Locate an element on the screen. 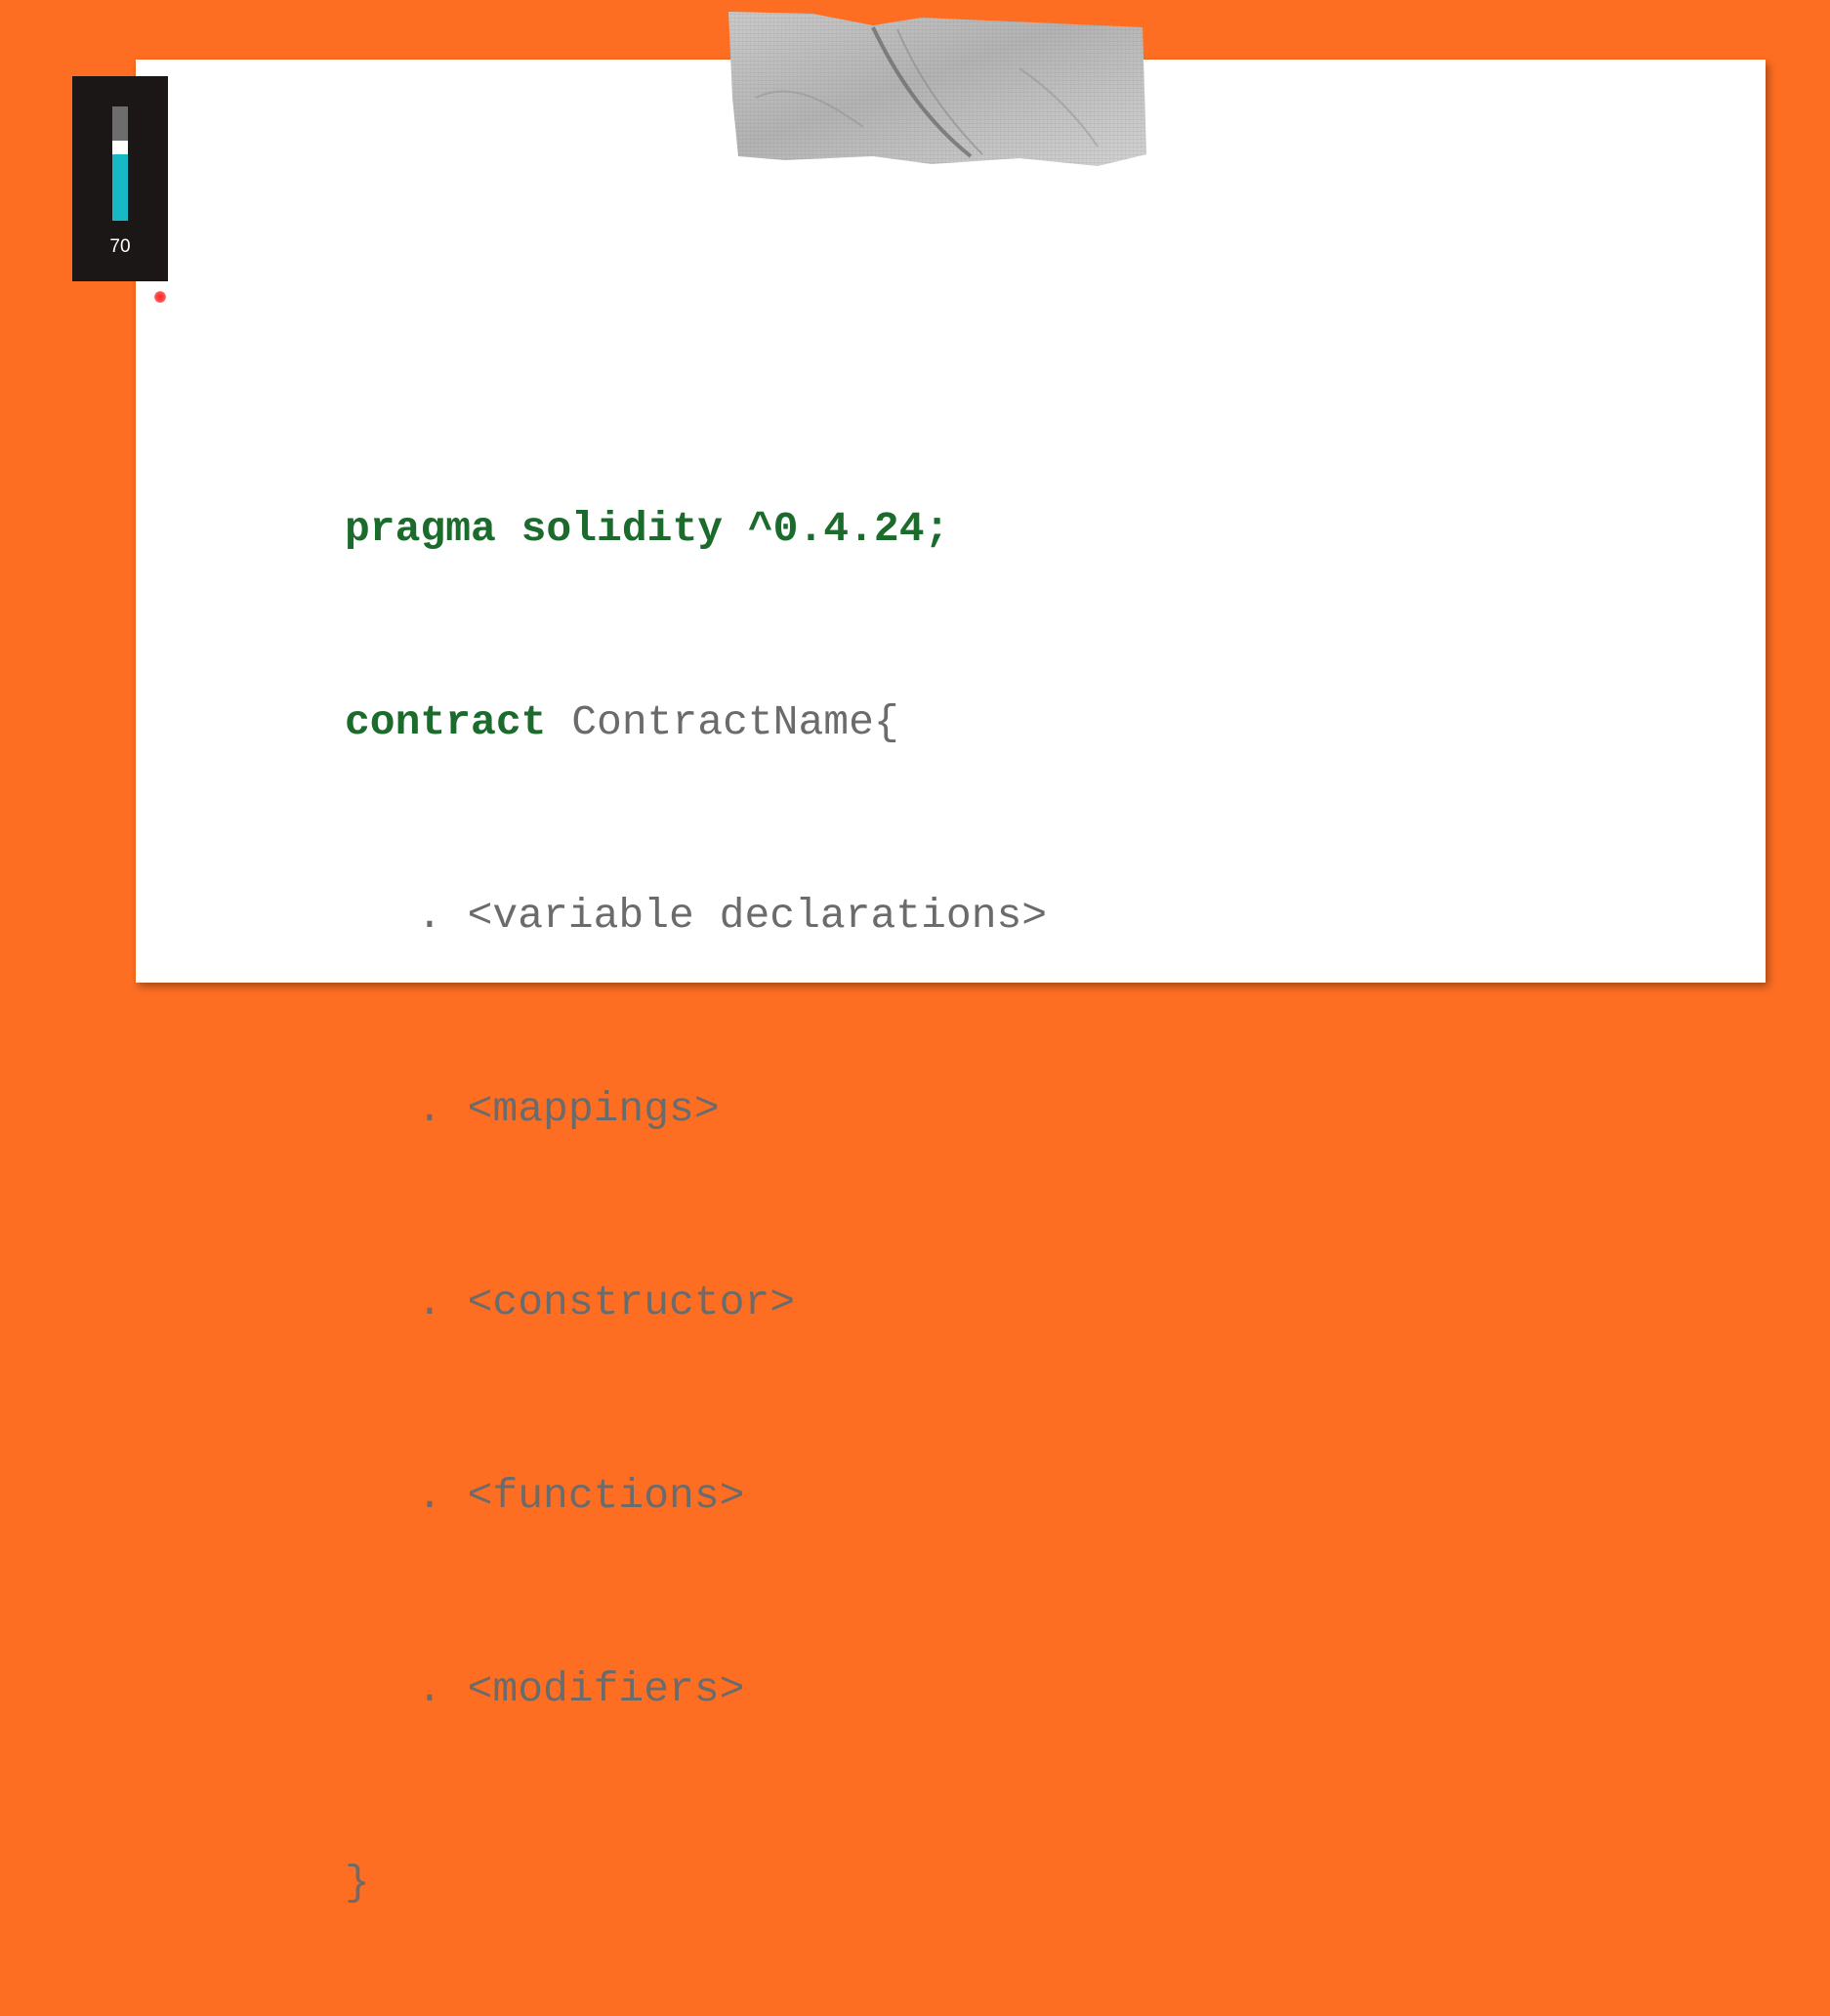 This screenshot has height=2016, width=1830. pragma-line: pragma solidity ^0.4.24; is located at coordinates (648, 529).